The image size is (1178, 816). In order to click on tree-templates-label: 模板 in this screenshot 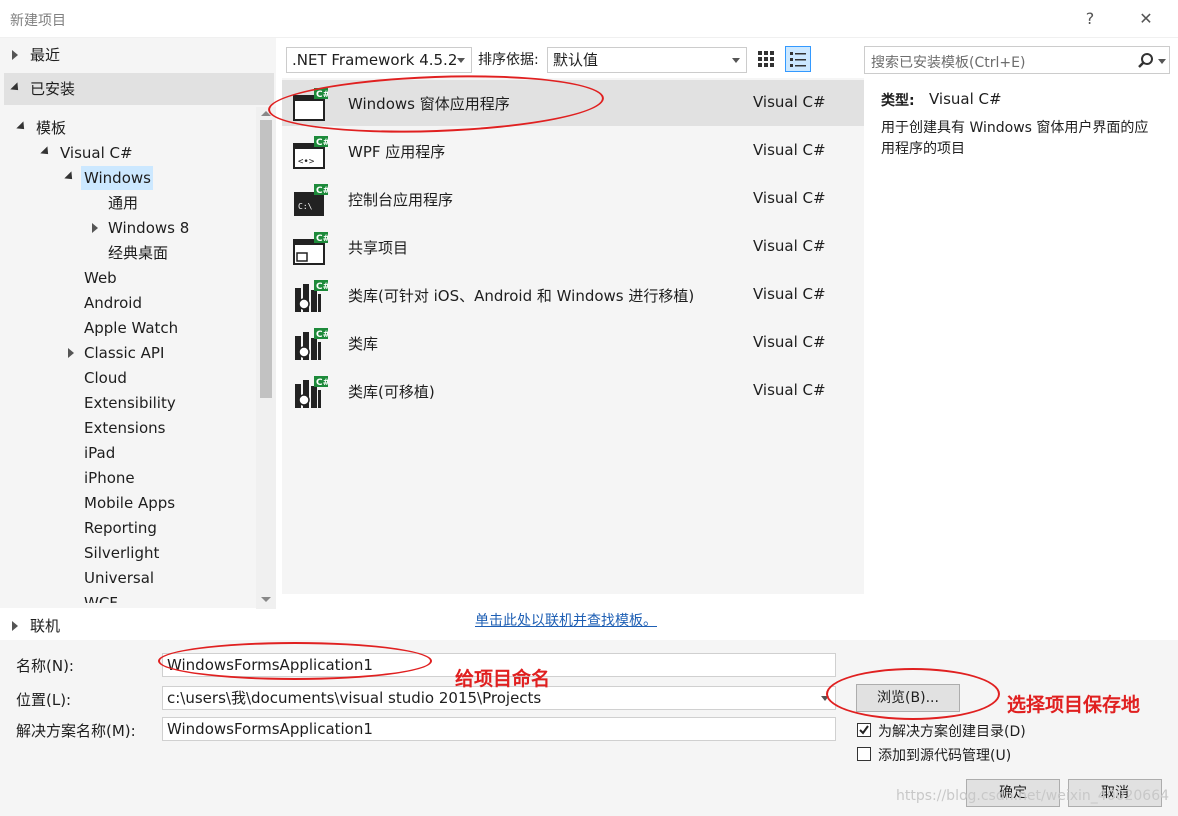, I will do `click(51, 128)`.